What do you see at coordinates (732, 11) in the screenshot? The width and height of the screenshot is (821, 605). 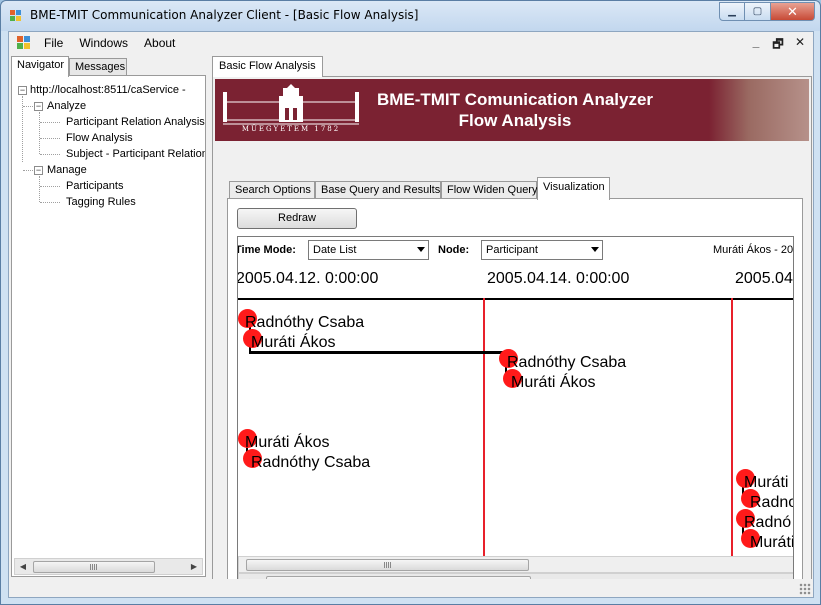 I see `minimize-icon: ▁` at bounding box center [732, 11].